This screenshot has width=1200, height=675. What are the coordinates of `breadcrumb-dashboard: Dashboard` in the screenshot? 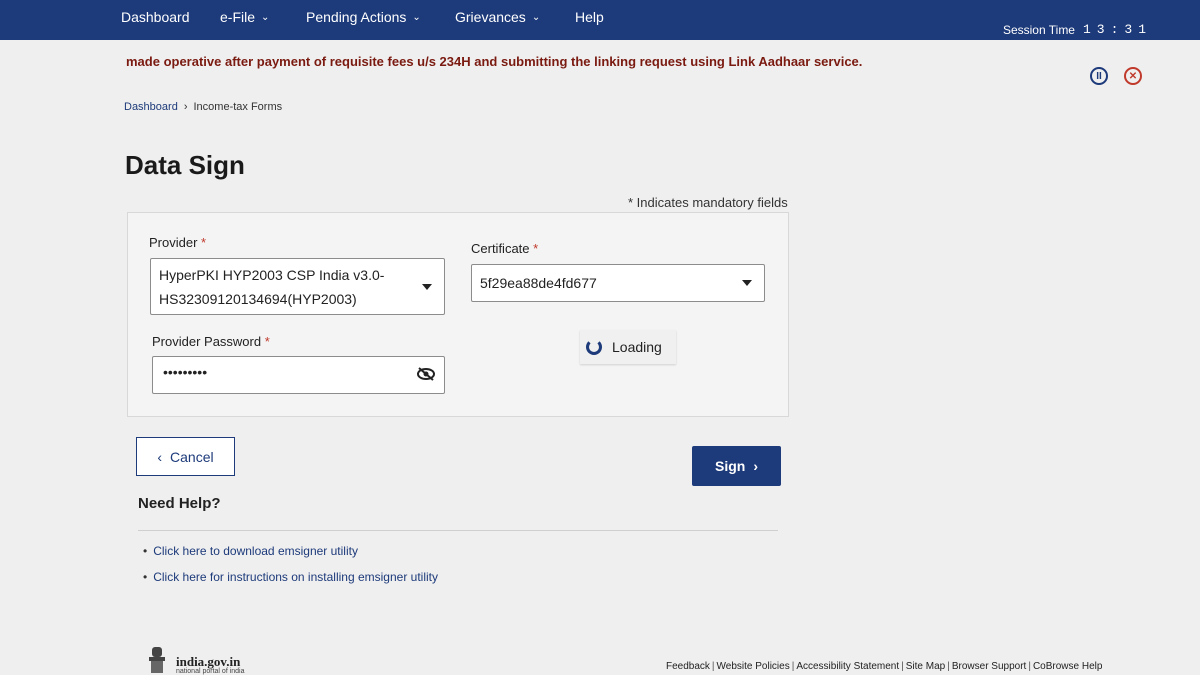 It's located at (151, 107).